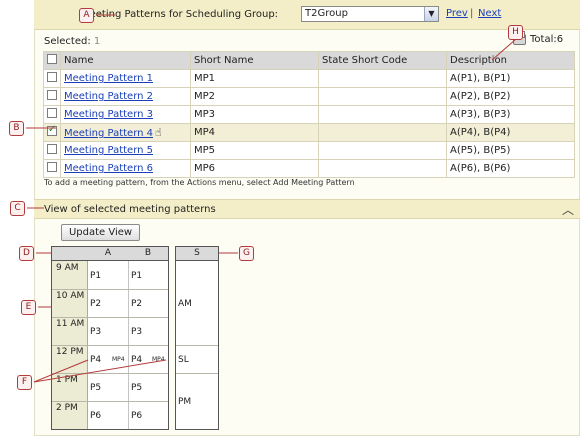 The width and height of the screenshot is (585, 440). Describe the element at coordinates (86, 15) in the screenshot. I see `callout-badge: A` at that location.